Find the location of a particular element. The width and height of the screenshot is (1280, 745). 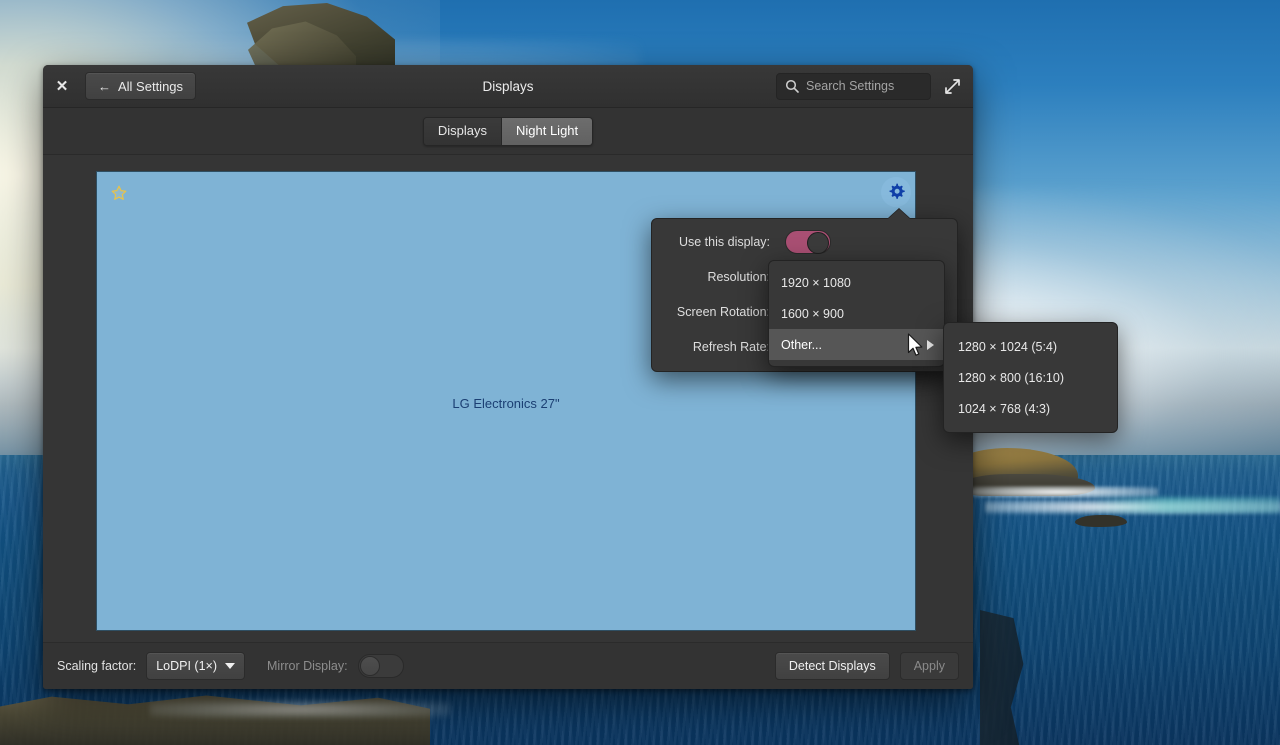

menu-item-label: 1024 × 768 (4:3) is located at coordinates (1004, 408).